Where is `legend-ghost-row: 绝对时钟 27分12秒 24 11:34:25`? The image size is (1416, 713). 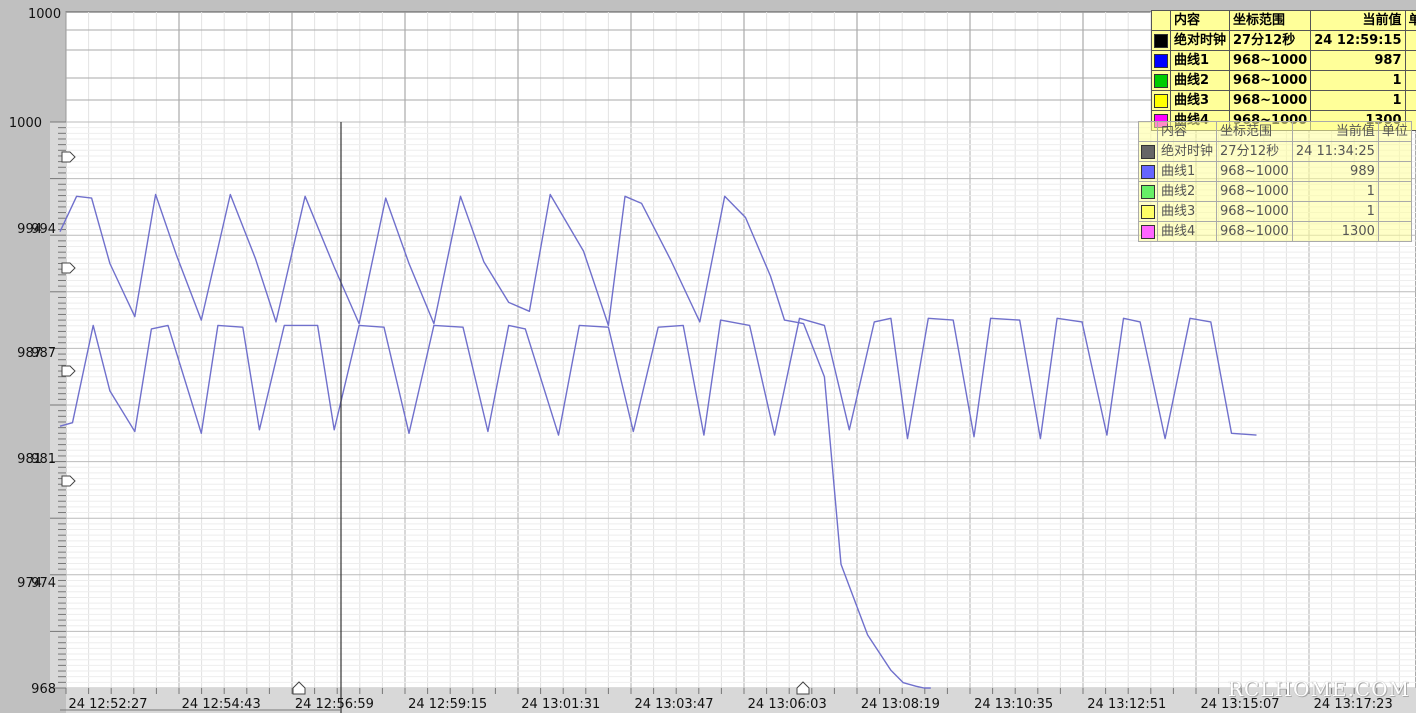
legend-ghost-row: 绝对时钟 27分12秒 24 11:34:25 is located at coordinates (1275, 151).